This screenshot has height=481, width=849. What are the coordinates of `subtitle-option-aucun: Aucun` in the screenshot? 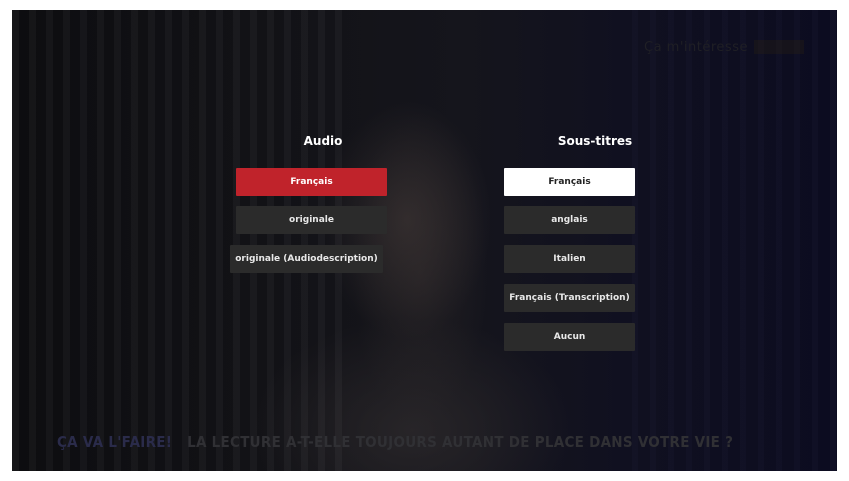 It's located at (569, 337).